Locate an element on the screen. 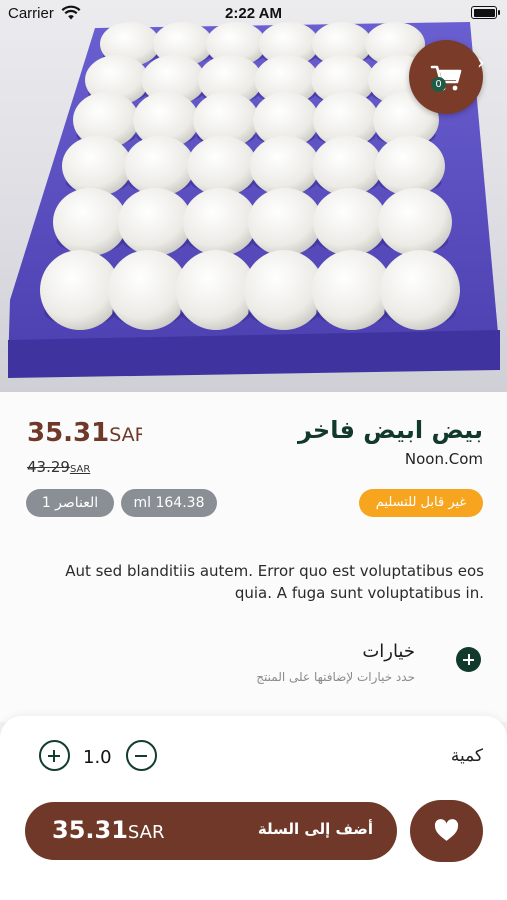 This screenshot has width=507, height=900. favorite-button is located at coordinates (446, 831).